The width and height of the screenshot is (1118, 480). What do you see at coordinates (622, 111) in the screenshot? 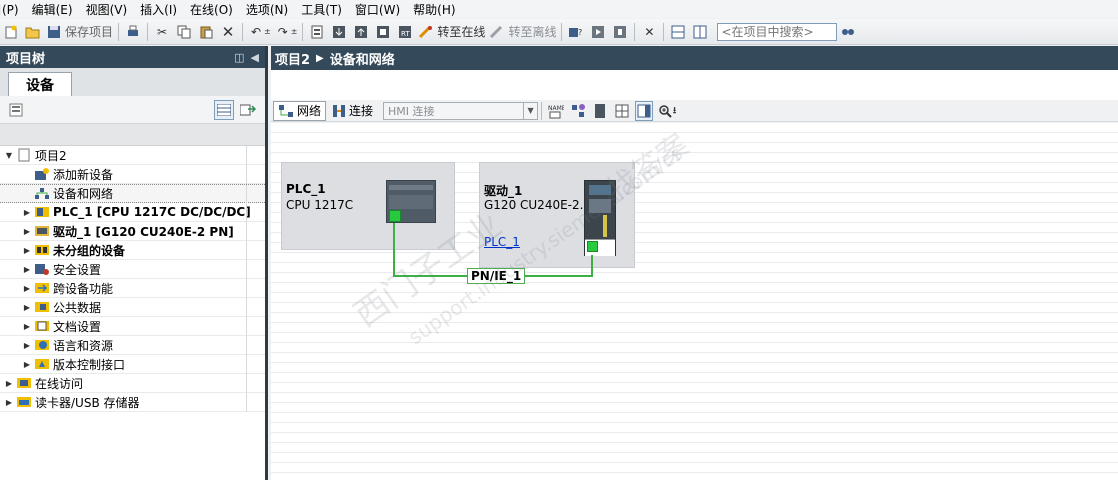
I see `grid-button` at bounding box center [622, 111].